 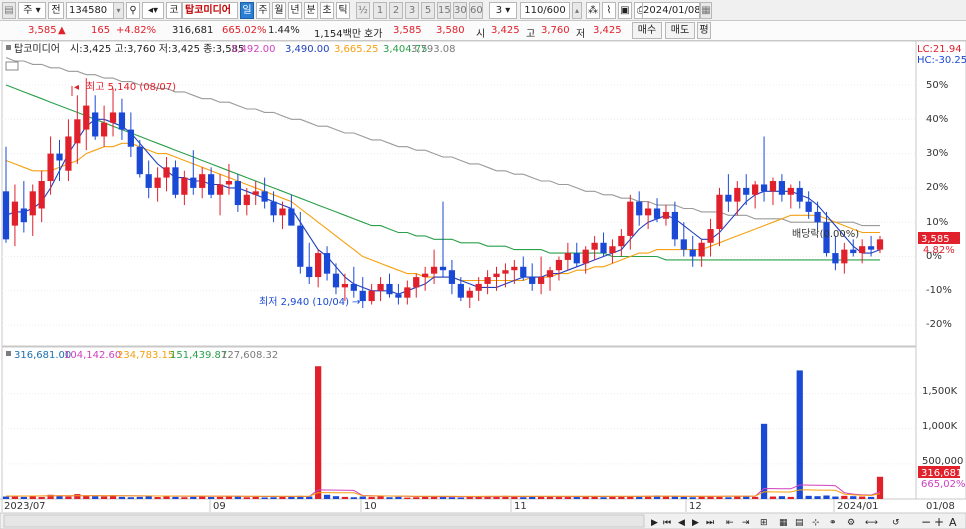 I want to click on high-annotation-text: 최고 5,140 (08/07), so click(x=131, y=87).